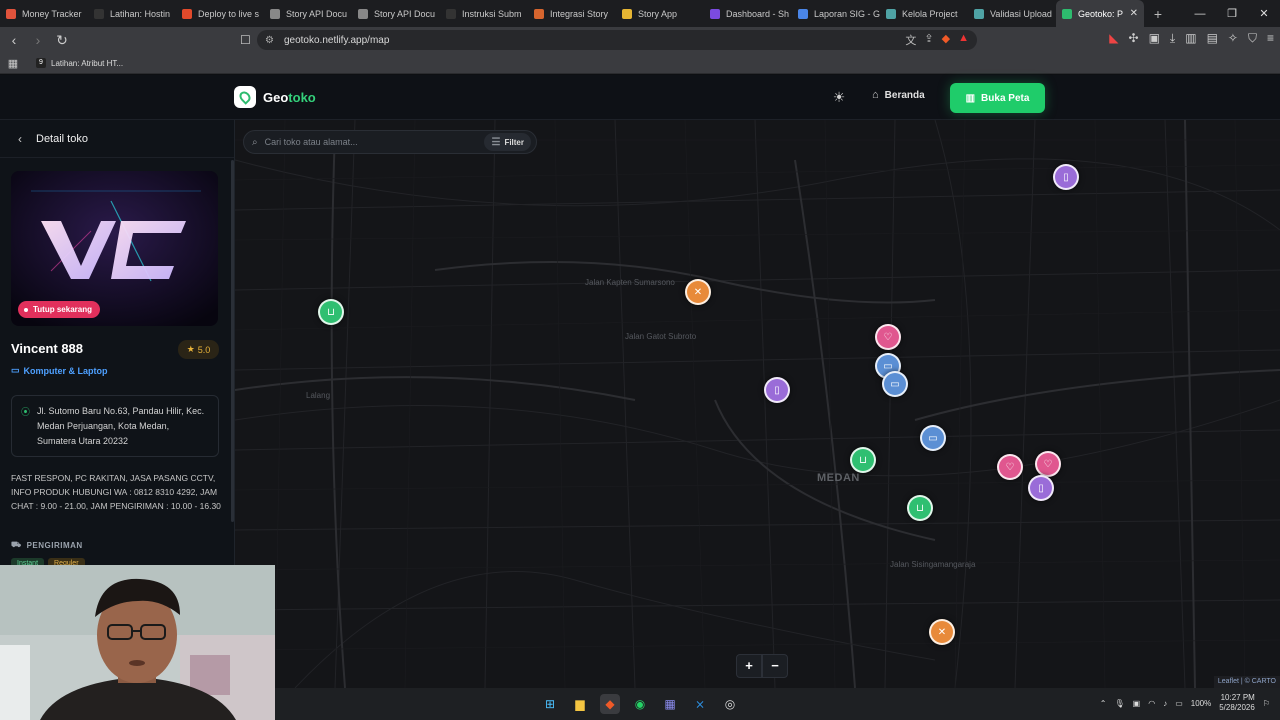  I want to click on share-icon: ⇪, so click(928, 40).